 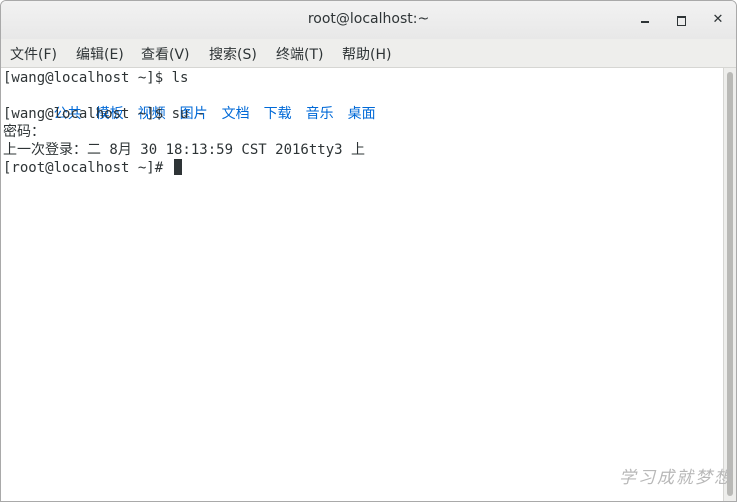 What do you see at coordinates (165, 54) in the screenshot?
I see `menu-view: 查看(V)` at bounding box center [165, 54].